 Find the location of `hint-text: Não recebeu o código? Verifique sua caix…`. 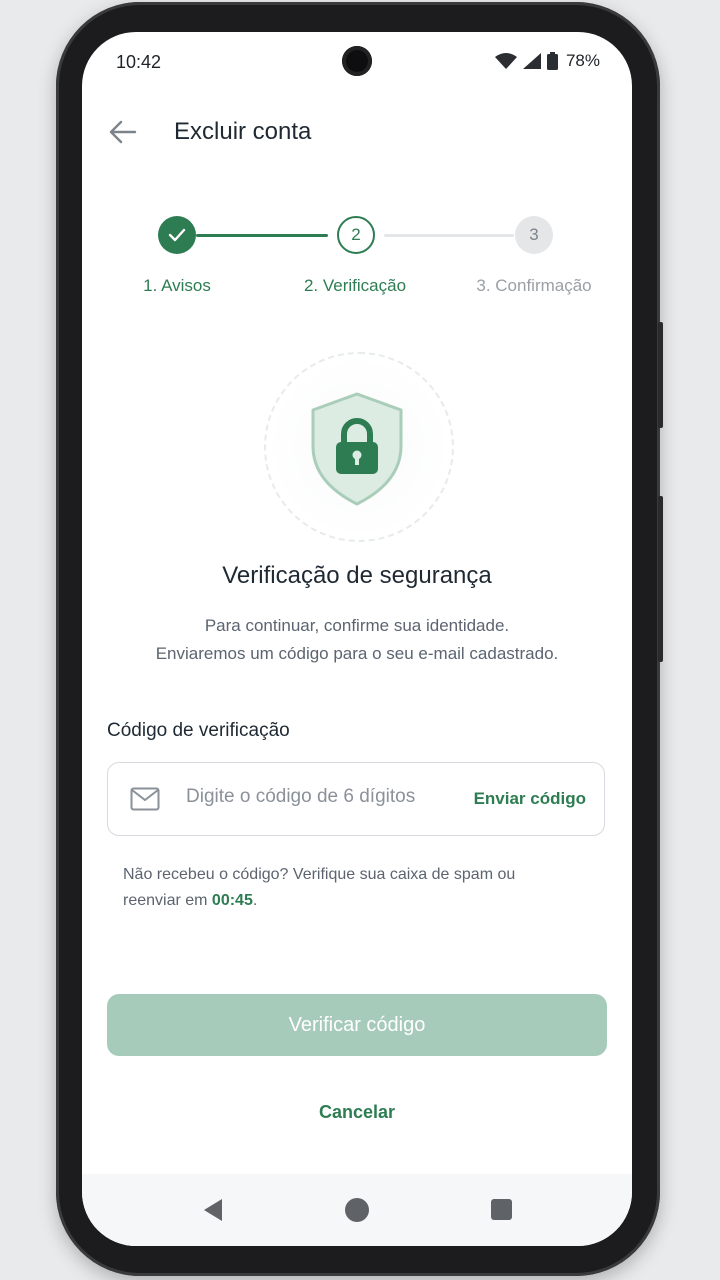

hint-text: Não recebeu o código? Verifique sua caix… is located at coordinates (319, 887).